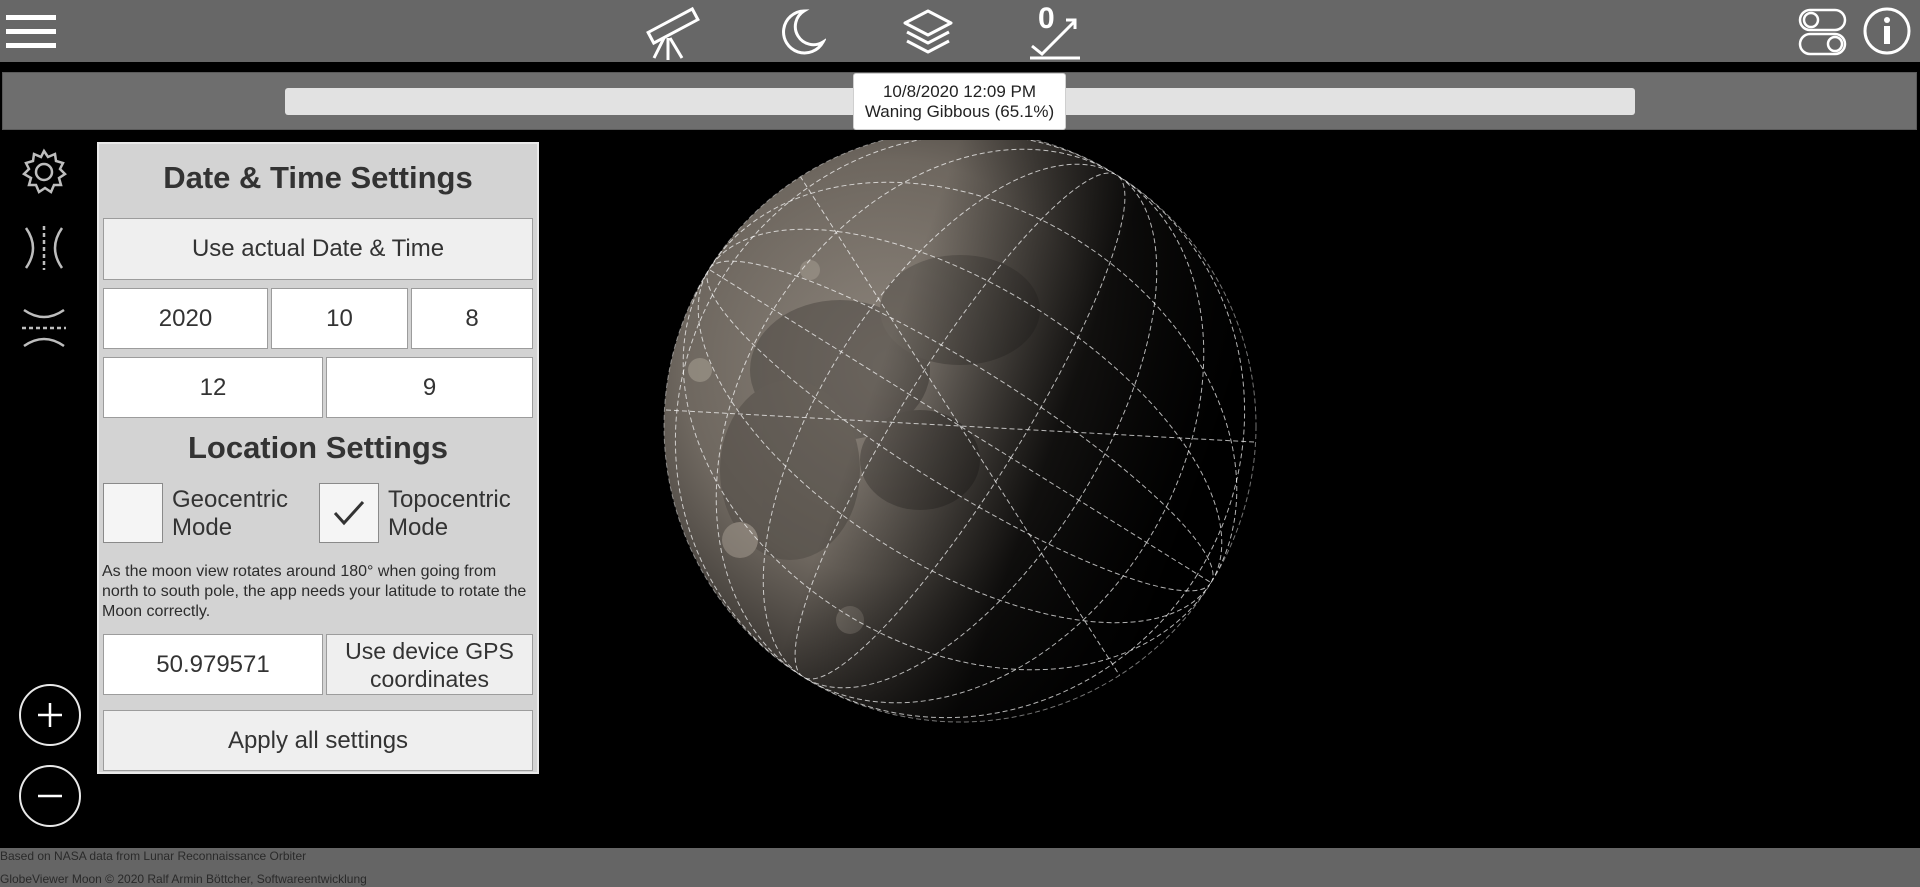 Image resolution: width=1920 pixels, height=887 pixels. Describe the element at coordinates (230, 513) in the screenshot. I see `geocentric-label: Geocentric Mode` at that location.